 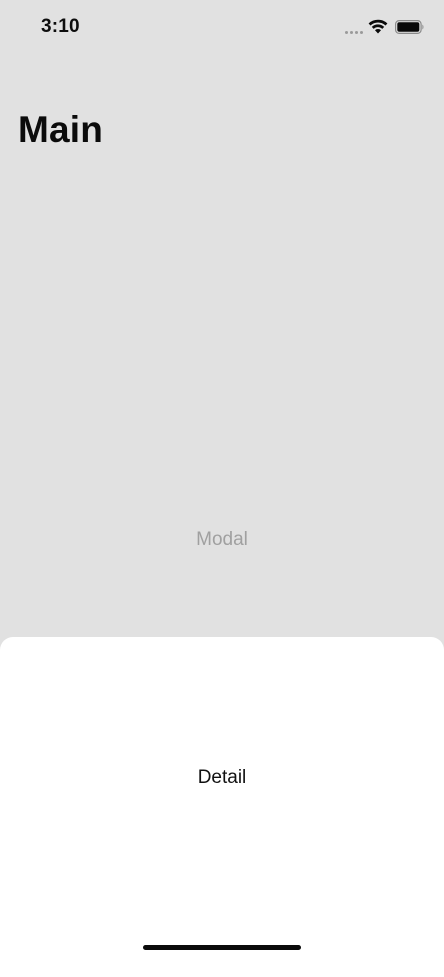 I want to click on signal-dots-icon, so click(x=354, y=32).